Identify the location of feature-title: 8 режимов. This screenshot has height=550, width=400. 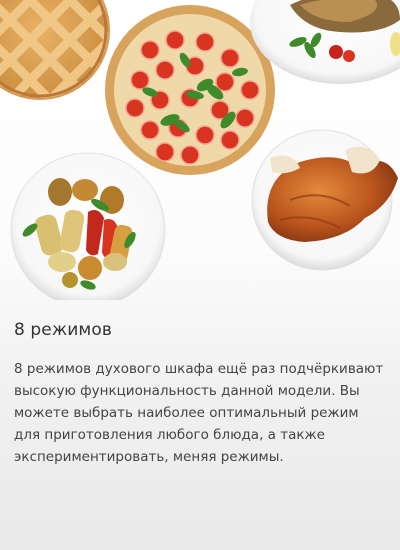
(63, 330).